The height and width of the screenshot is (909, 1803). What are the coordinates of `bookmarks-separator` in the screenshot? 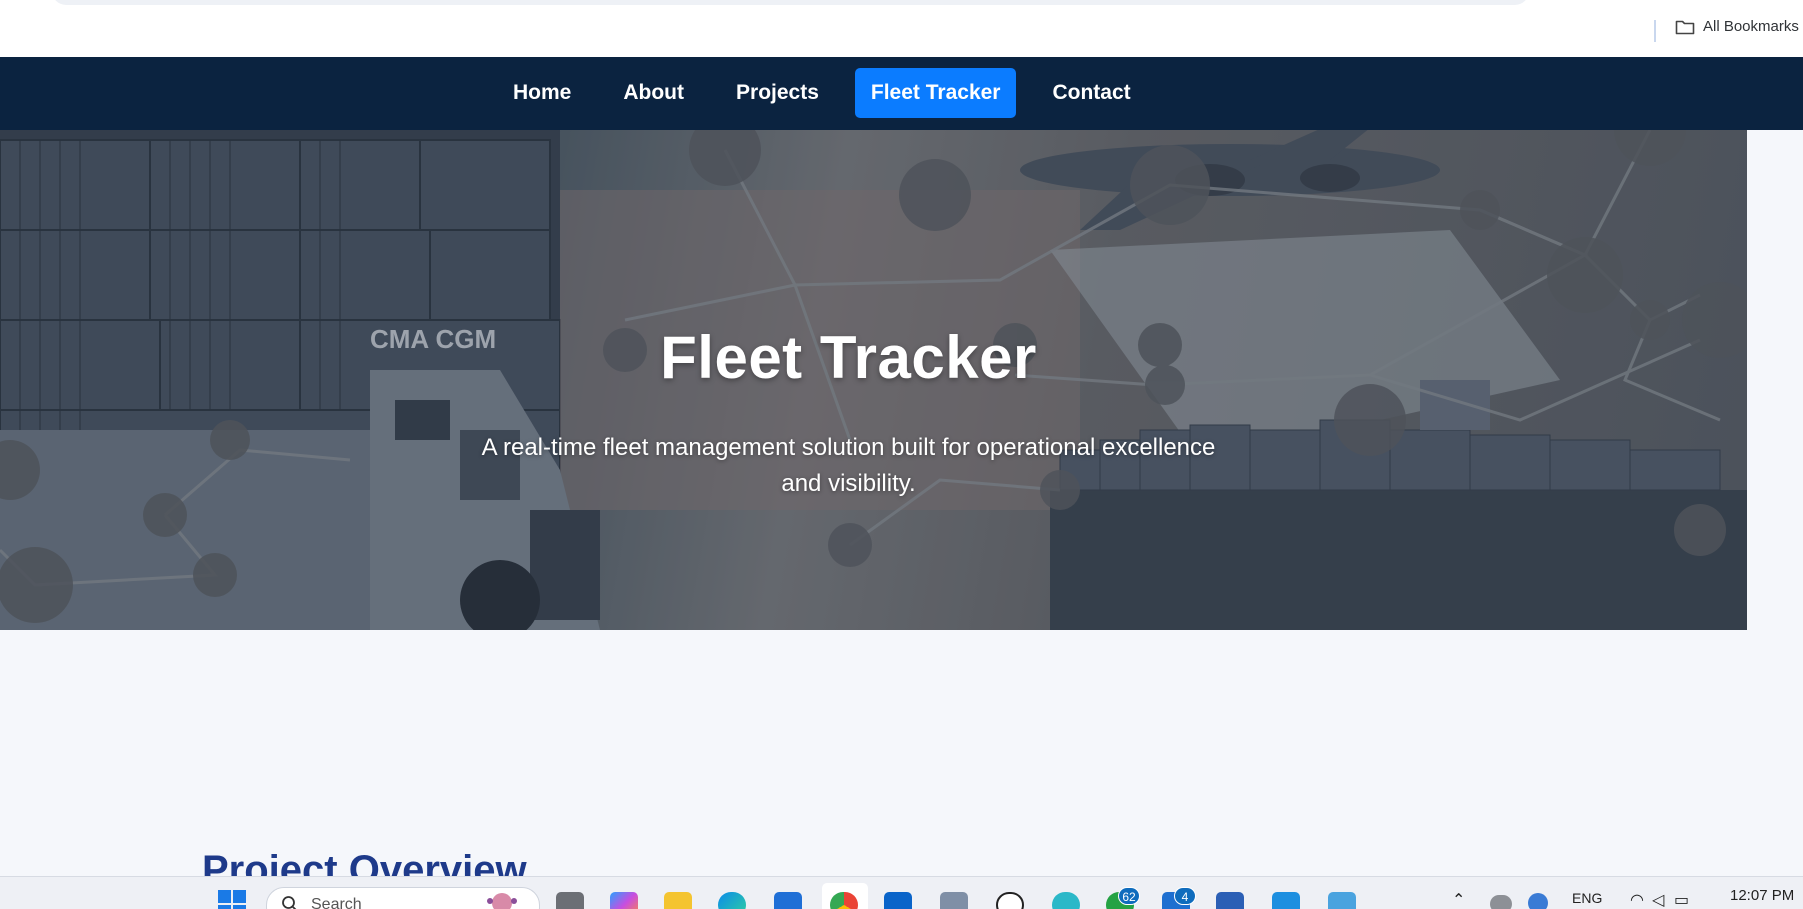 It's located at (1655, 31).